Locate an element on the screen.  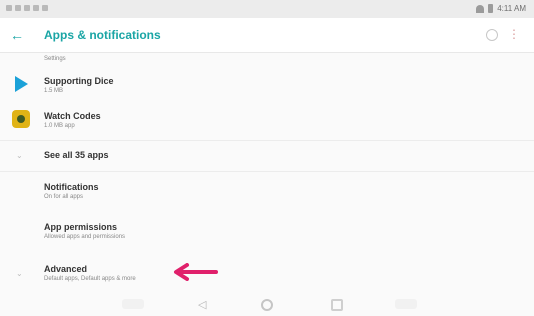
list-item-subtitle: Default apps, Default apps & more is located at coordinates (90, 279).